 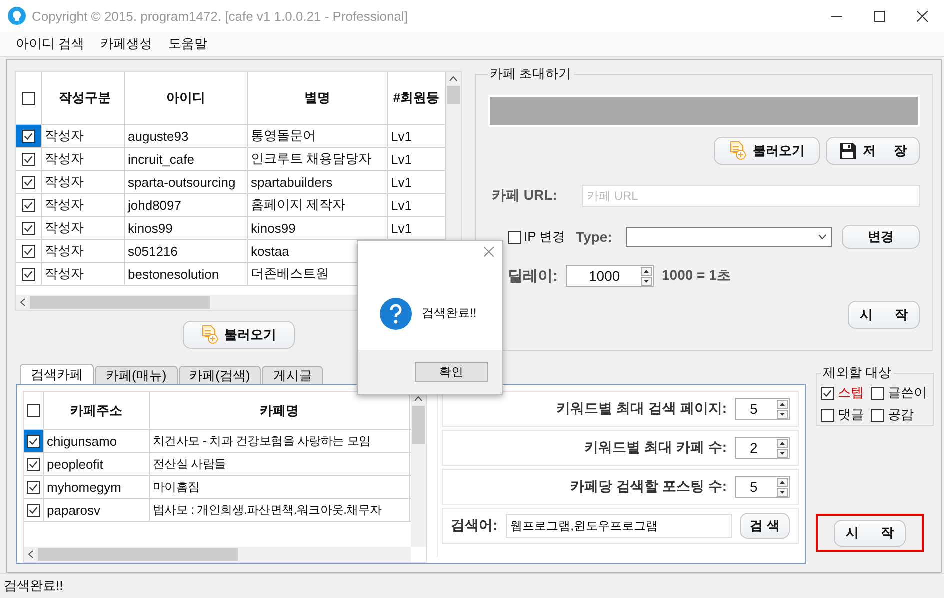 I want to click on column-header: 카페주소, so click(x=97, y=410).